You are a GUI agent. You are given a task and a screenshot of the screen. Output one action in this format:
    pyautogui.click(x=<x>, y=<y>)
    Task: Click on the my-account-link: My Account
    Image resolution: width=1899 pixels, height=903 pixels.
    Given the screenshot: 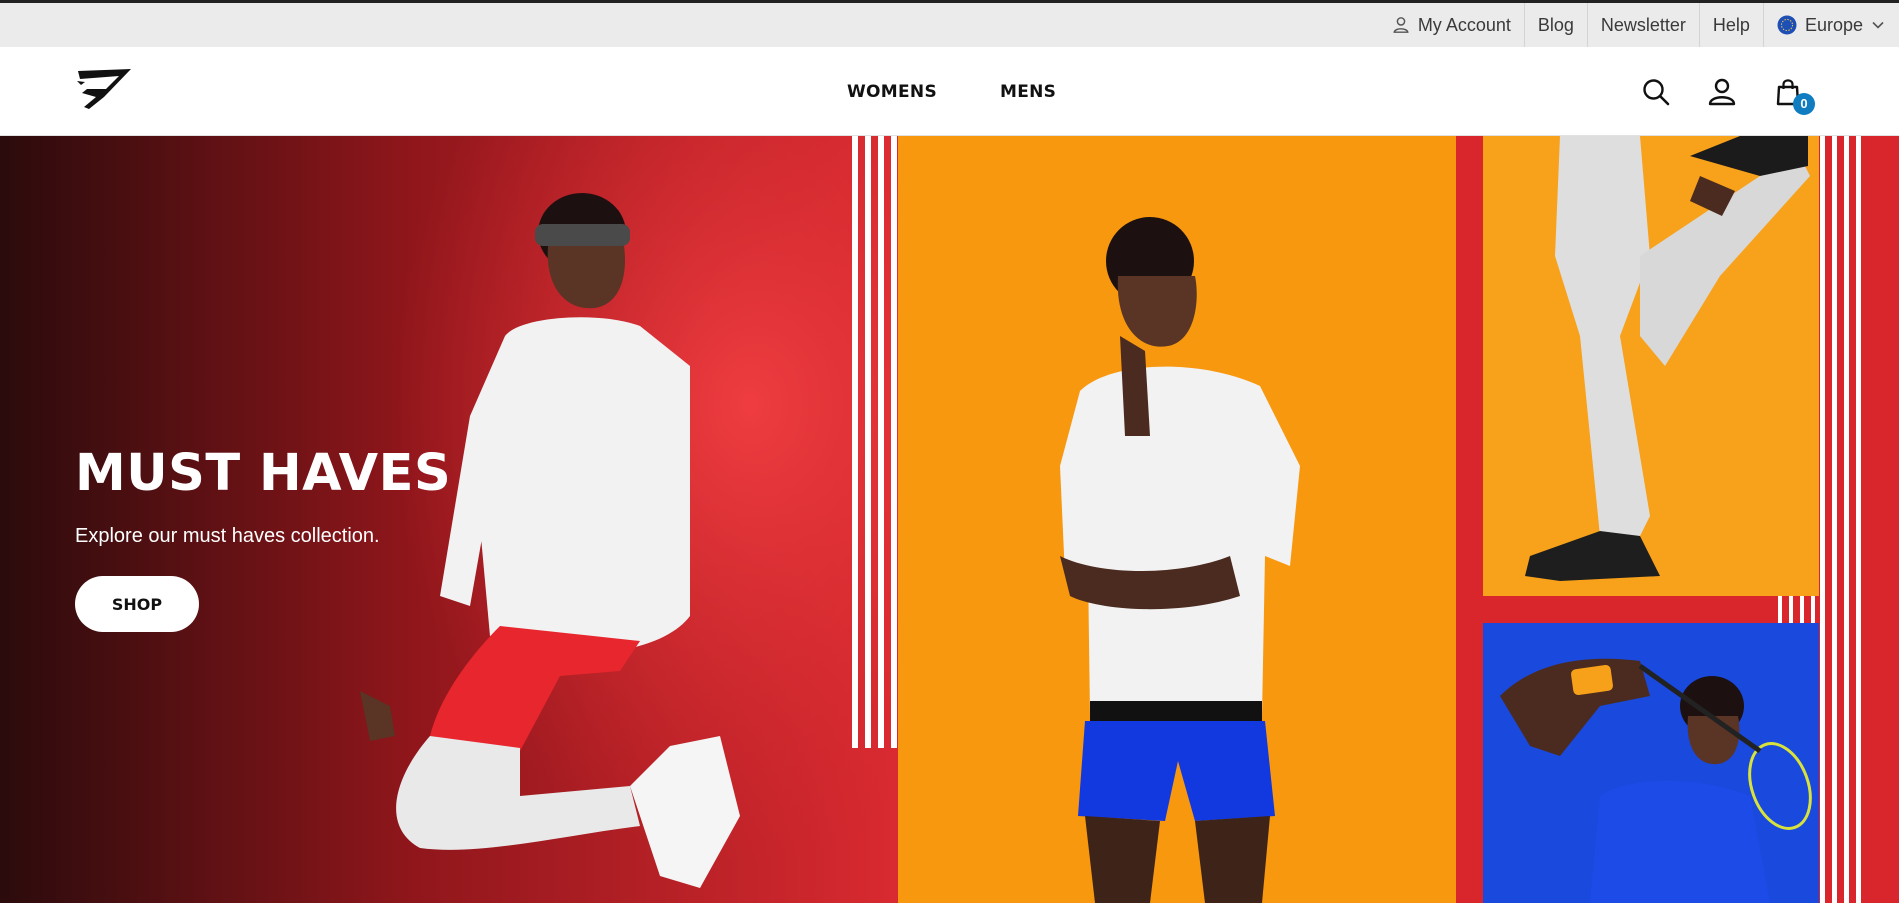 What is the action you would take?
    pyautogui.click(x=1451, y=25)
    